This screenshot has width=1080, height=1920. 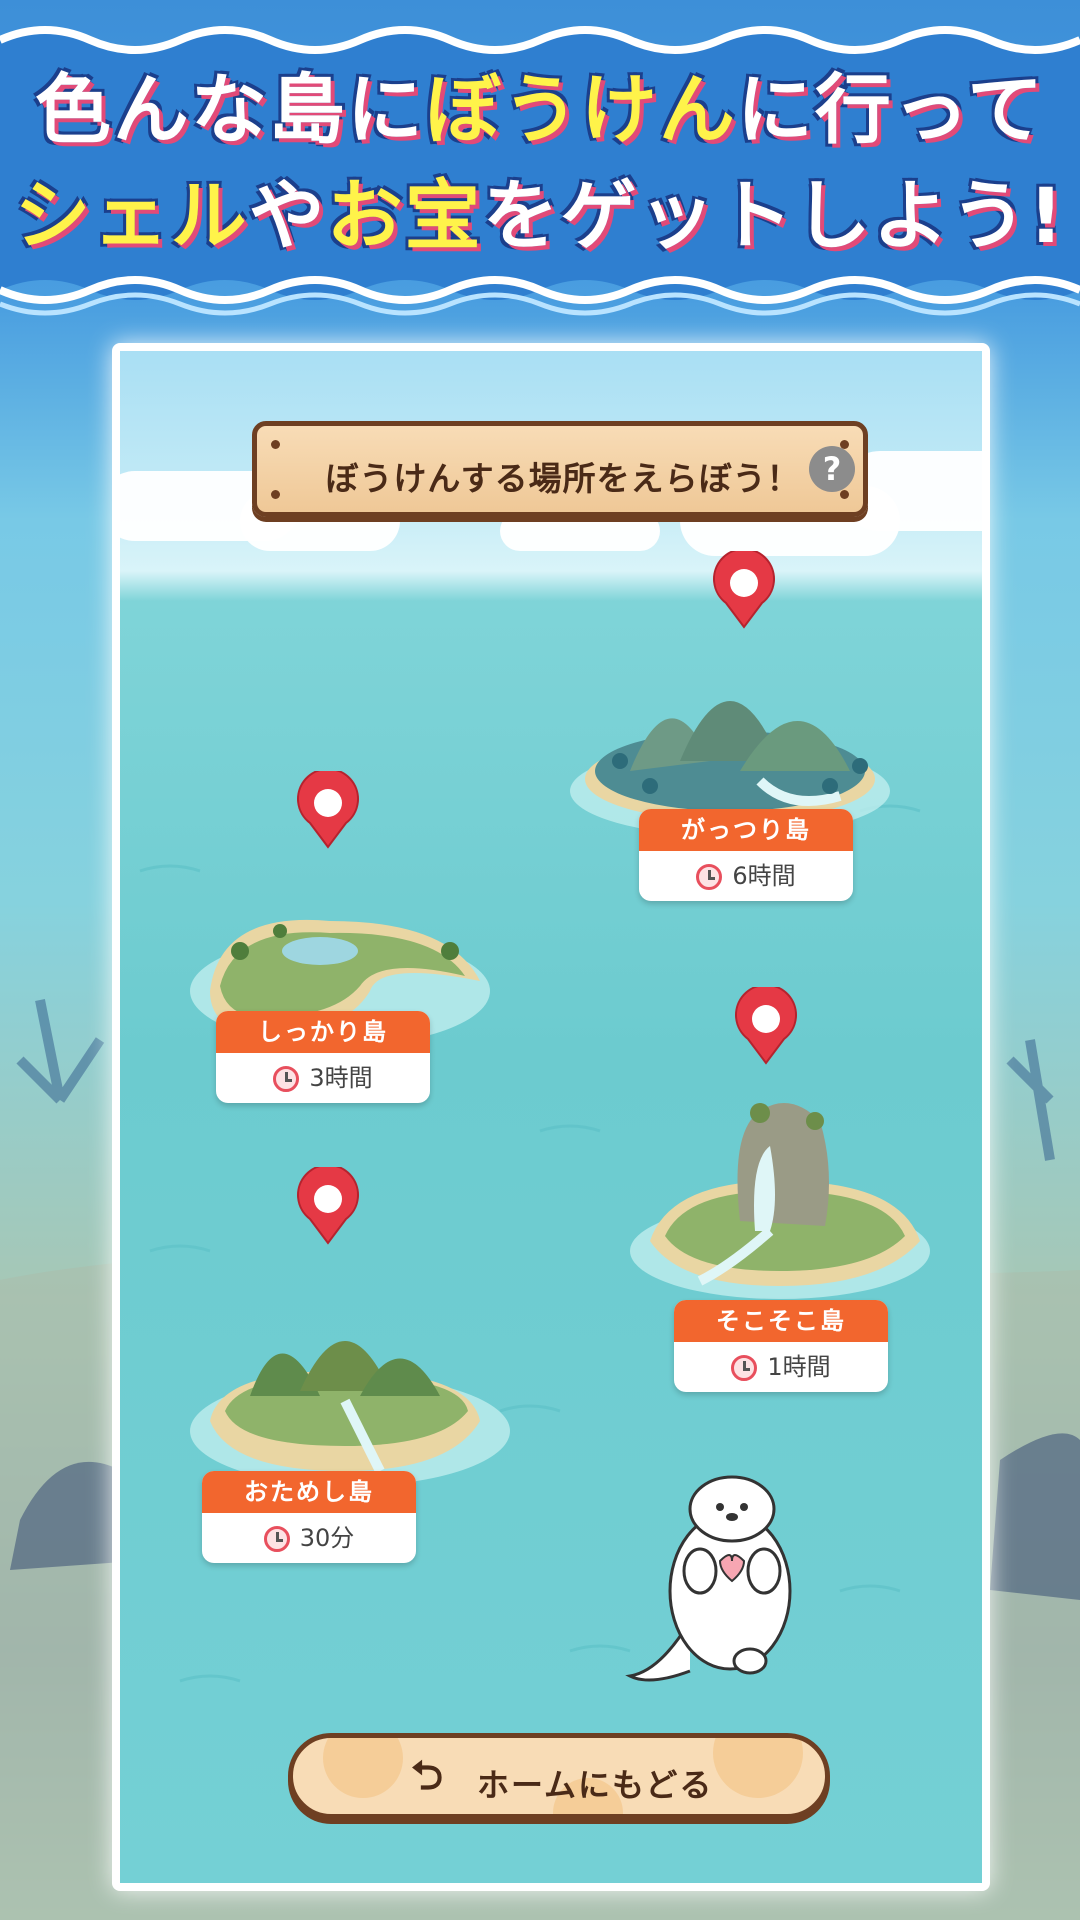 I want to click on duration-text: 1時間, so click(x=799, y=1367).